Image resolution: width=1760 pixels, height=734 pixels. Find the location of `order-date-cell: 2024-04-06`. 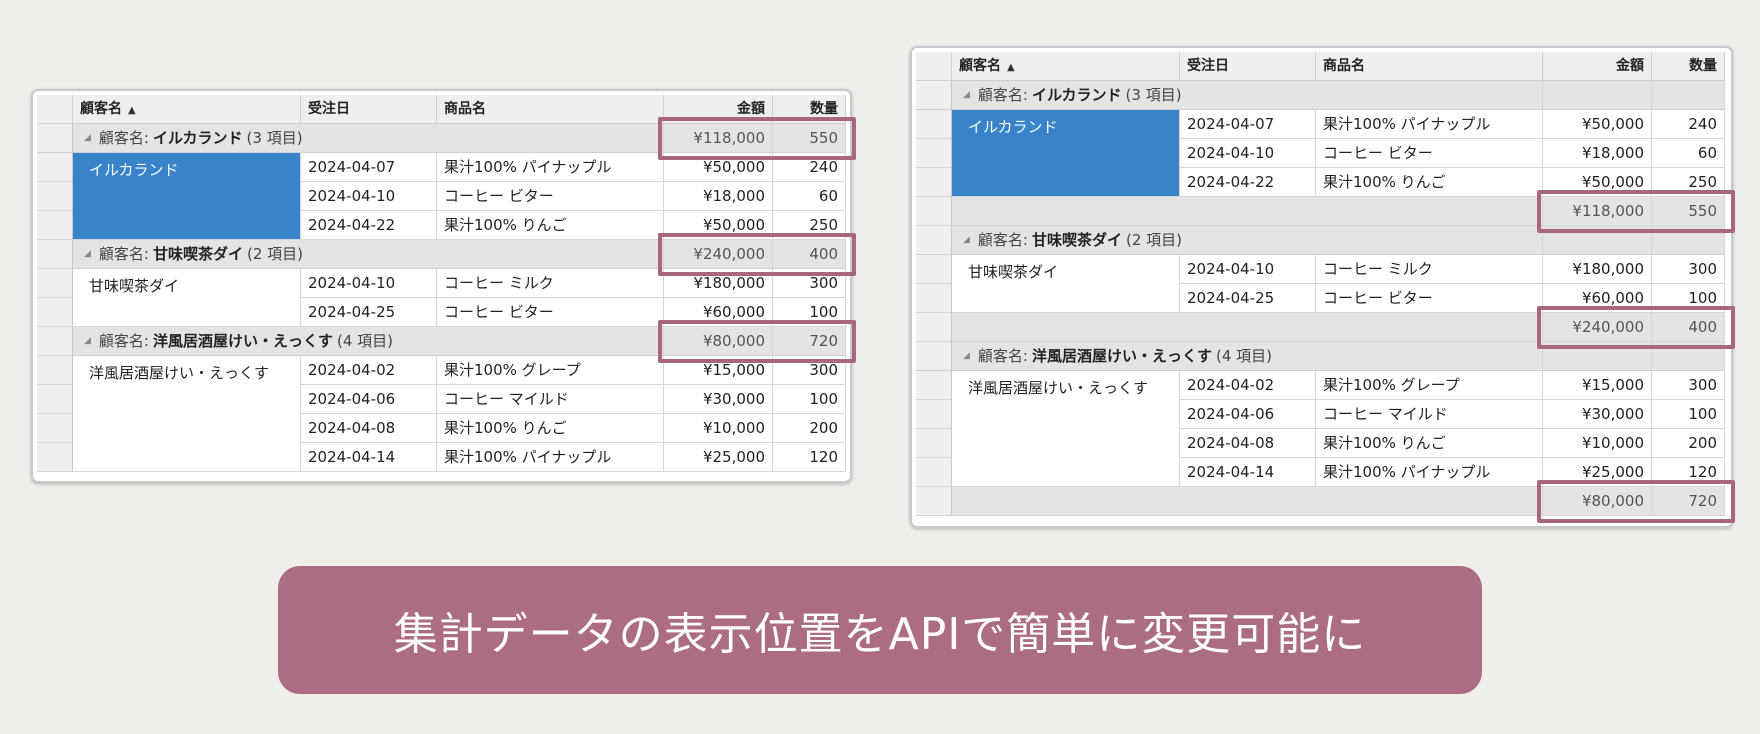

order-date-cell: 2024-04-06 is located at coordinates (1248, 414).